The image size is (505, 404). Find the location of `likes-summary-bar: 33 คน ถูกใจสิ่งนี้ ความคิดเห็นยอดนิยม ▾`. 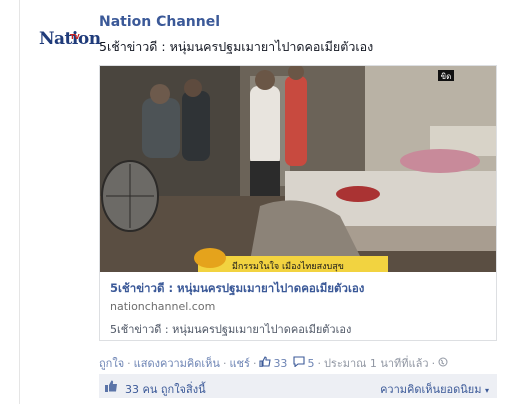

likes-summary-bar: 33 คน ถูกใจสิ่งนี้ ความคิดเห็นยอดนิยม ▾ is located at coordinates (298, 386).